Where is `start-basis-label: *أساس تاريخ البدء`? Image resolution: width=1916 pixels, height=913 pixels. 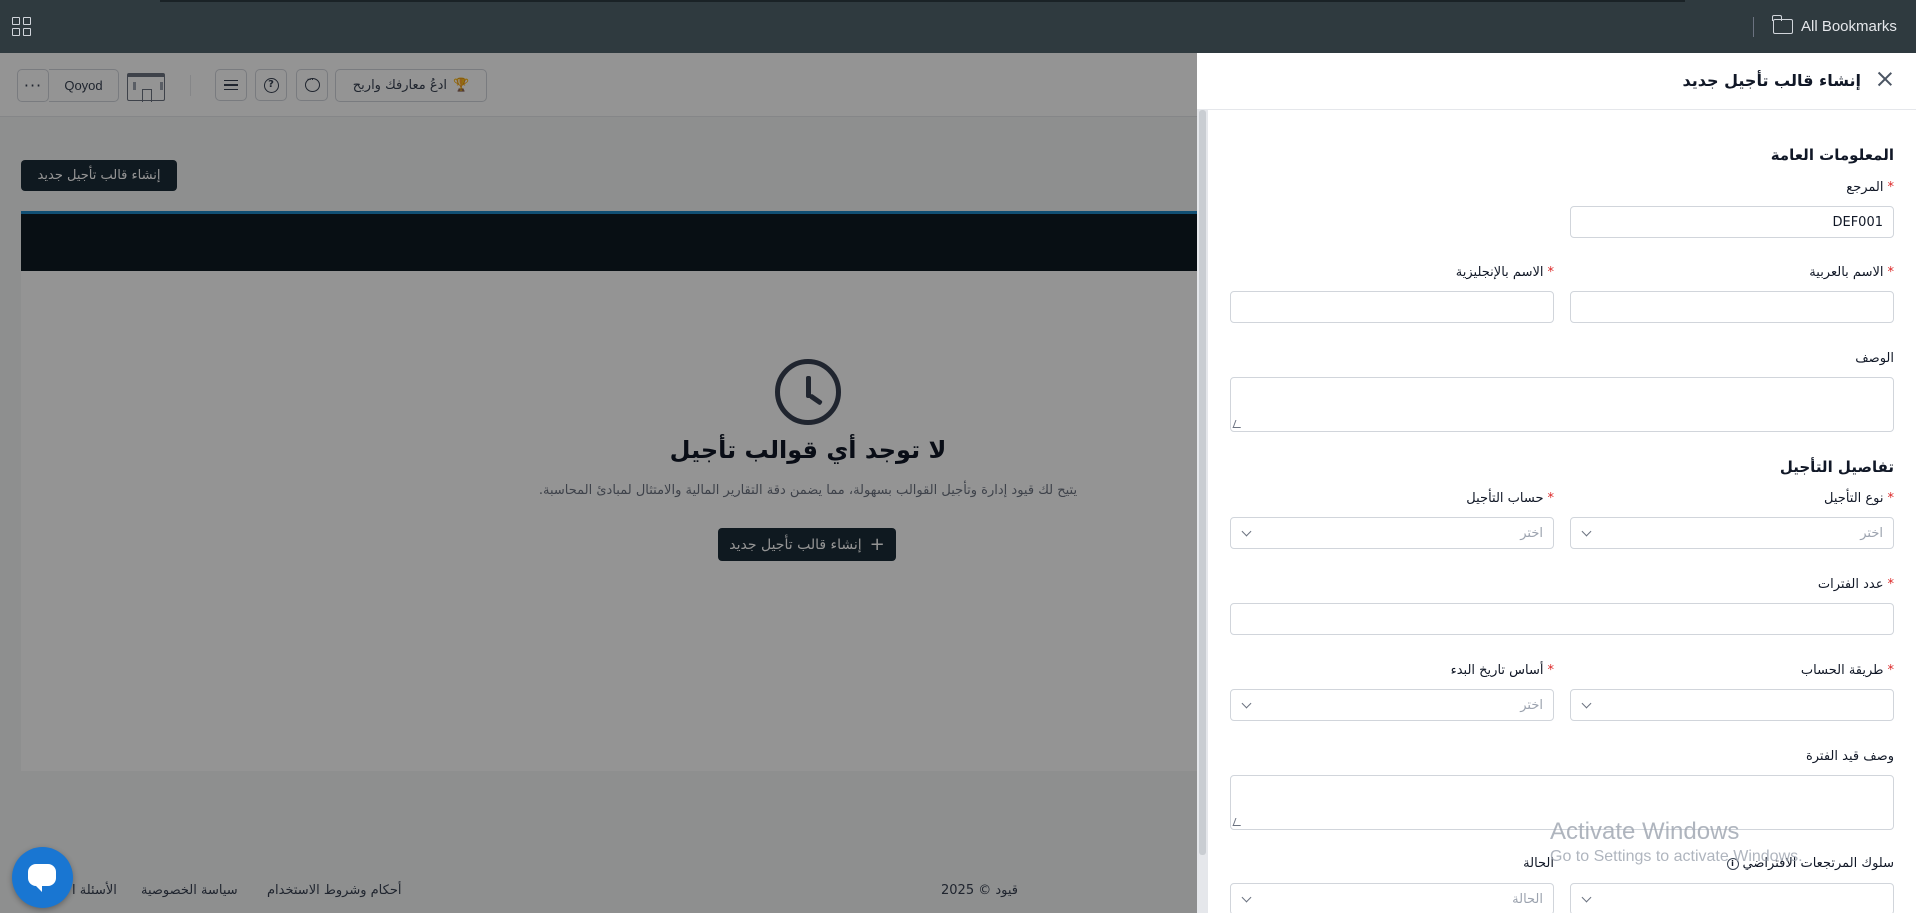
start-basis-label: *أساس تاريخ البدء is located at coordinates (1502, 670).